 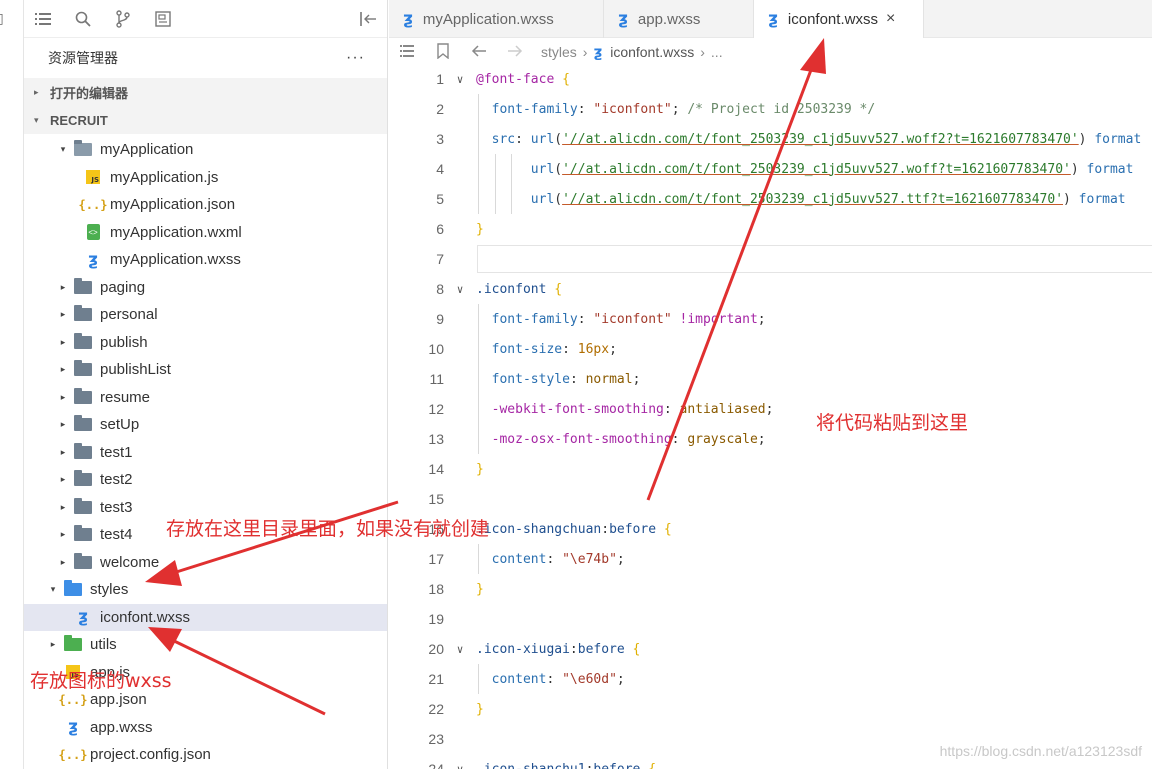 What do you see at coordinates (628, 319) in the screenshot?
I see `code-text: font-family: "iconfont" !important;` at bounding box center [628, 319].